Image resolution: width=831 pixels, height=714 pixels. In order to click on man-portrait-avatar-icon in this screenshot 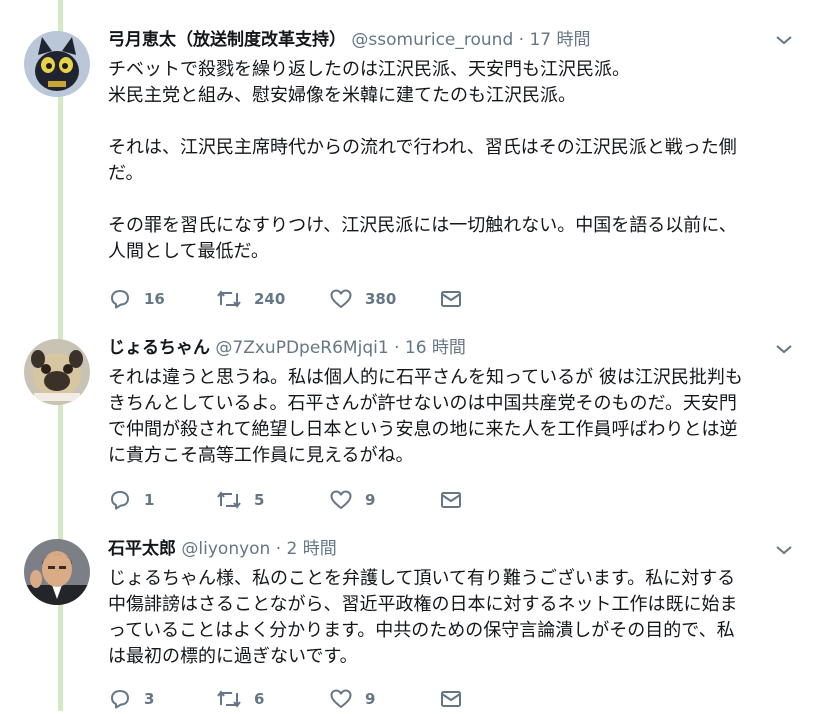, I will do `click(57, 572)`.